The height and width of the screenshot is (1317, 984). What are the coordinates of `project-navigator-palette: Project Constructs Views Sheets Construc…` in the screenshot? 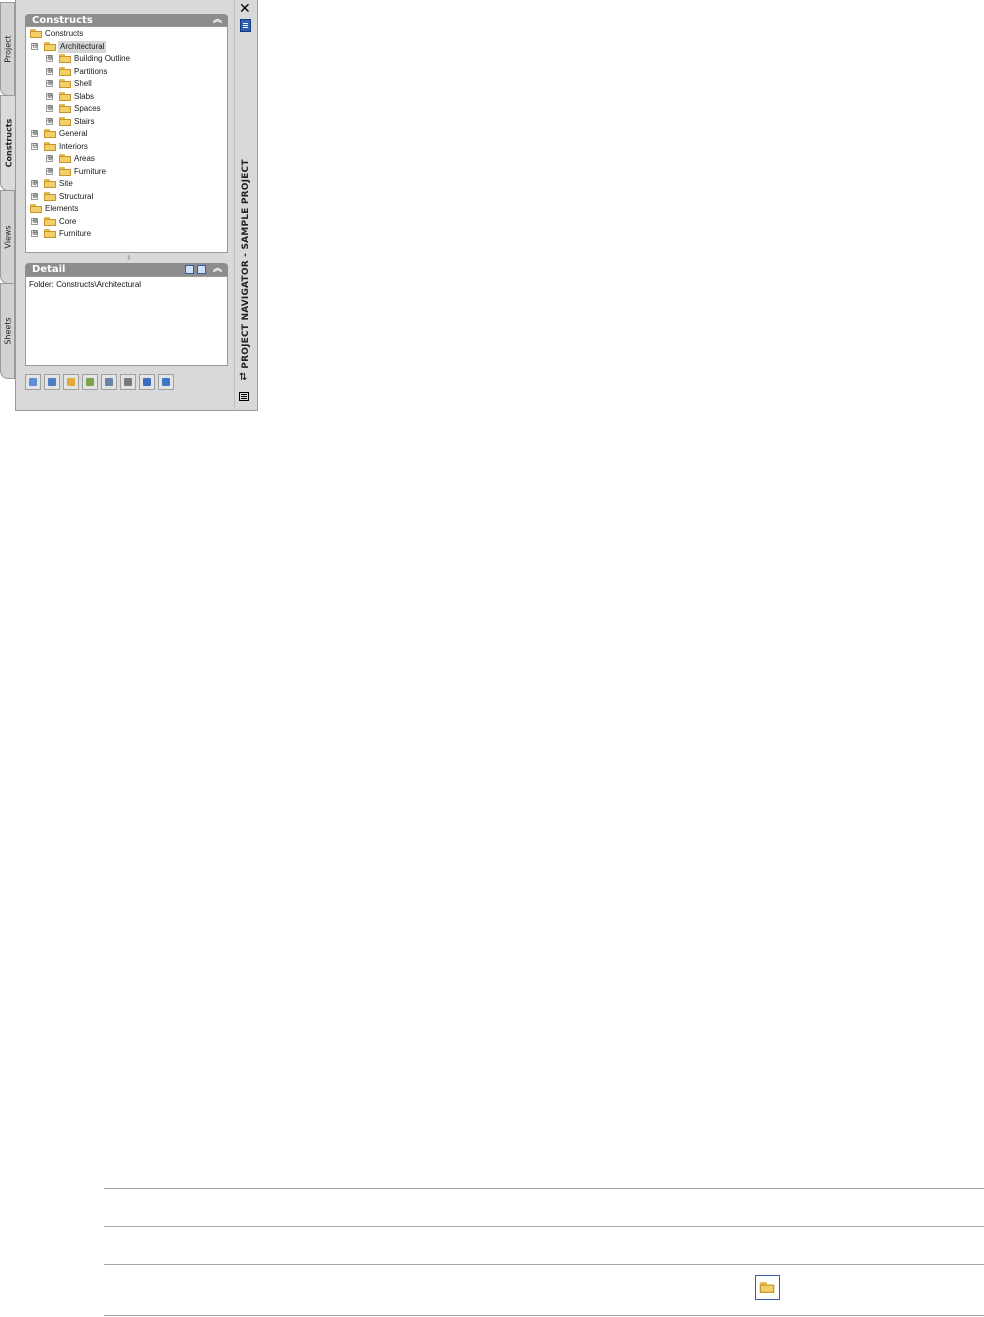 It's located at (129, 206).